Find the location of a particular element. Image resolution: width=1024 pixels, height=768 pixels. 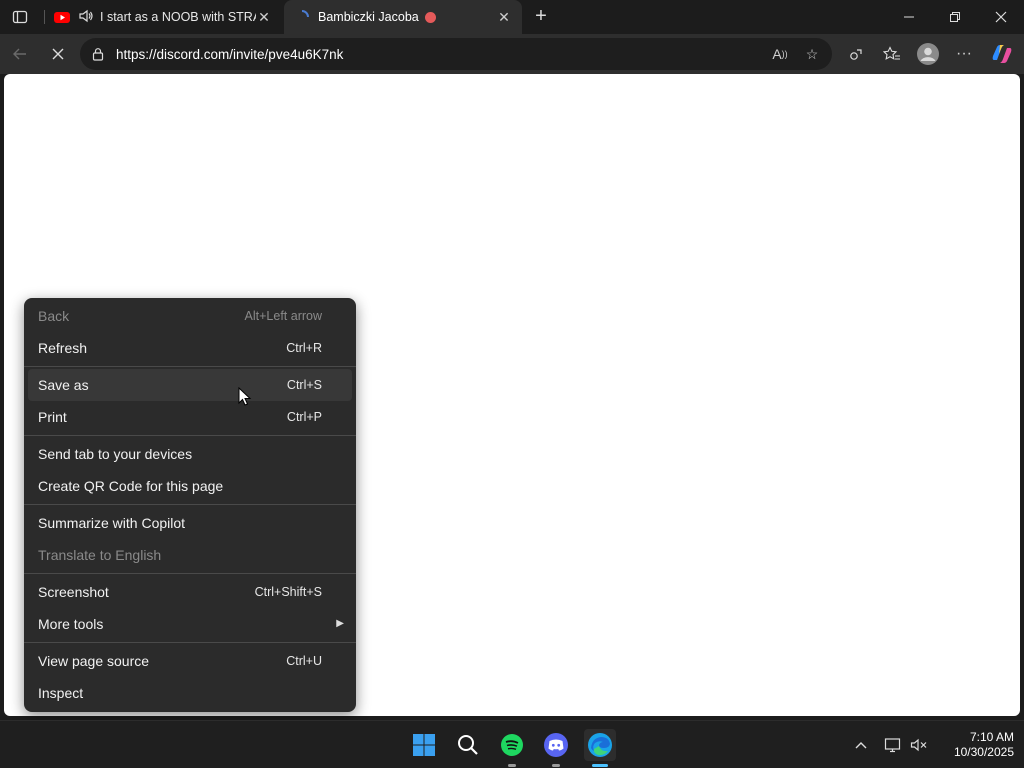

menu-item-back: Back Alt+Left arrow is located at coordinates (190, 316).